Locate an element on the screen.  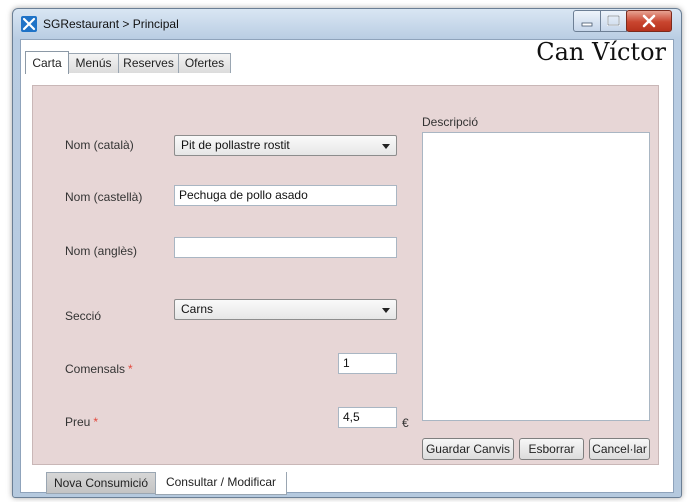
nom-catala-value: Pit de pollastre rostit is located at coordinates (235, 145).